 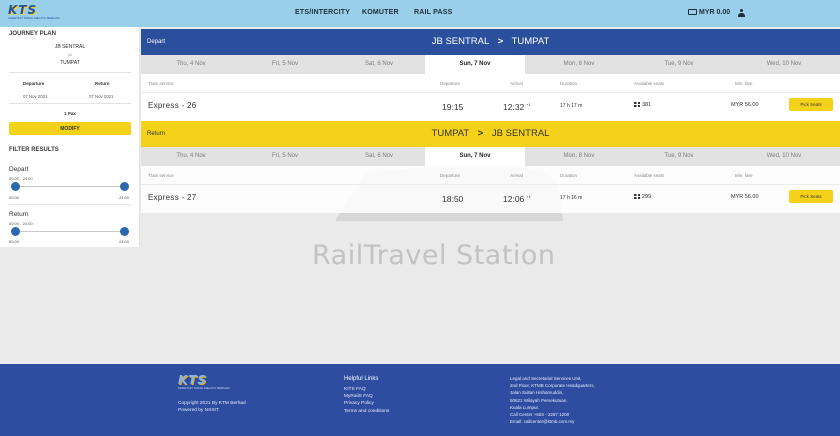 What do you see at coordinates (514, 199) in the screenshot?
I see `arrival-time-value: 12:06` at bounding box center [514, 199].